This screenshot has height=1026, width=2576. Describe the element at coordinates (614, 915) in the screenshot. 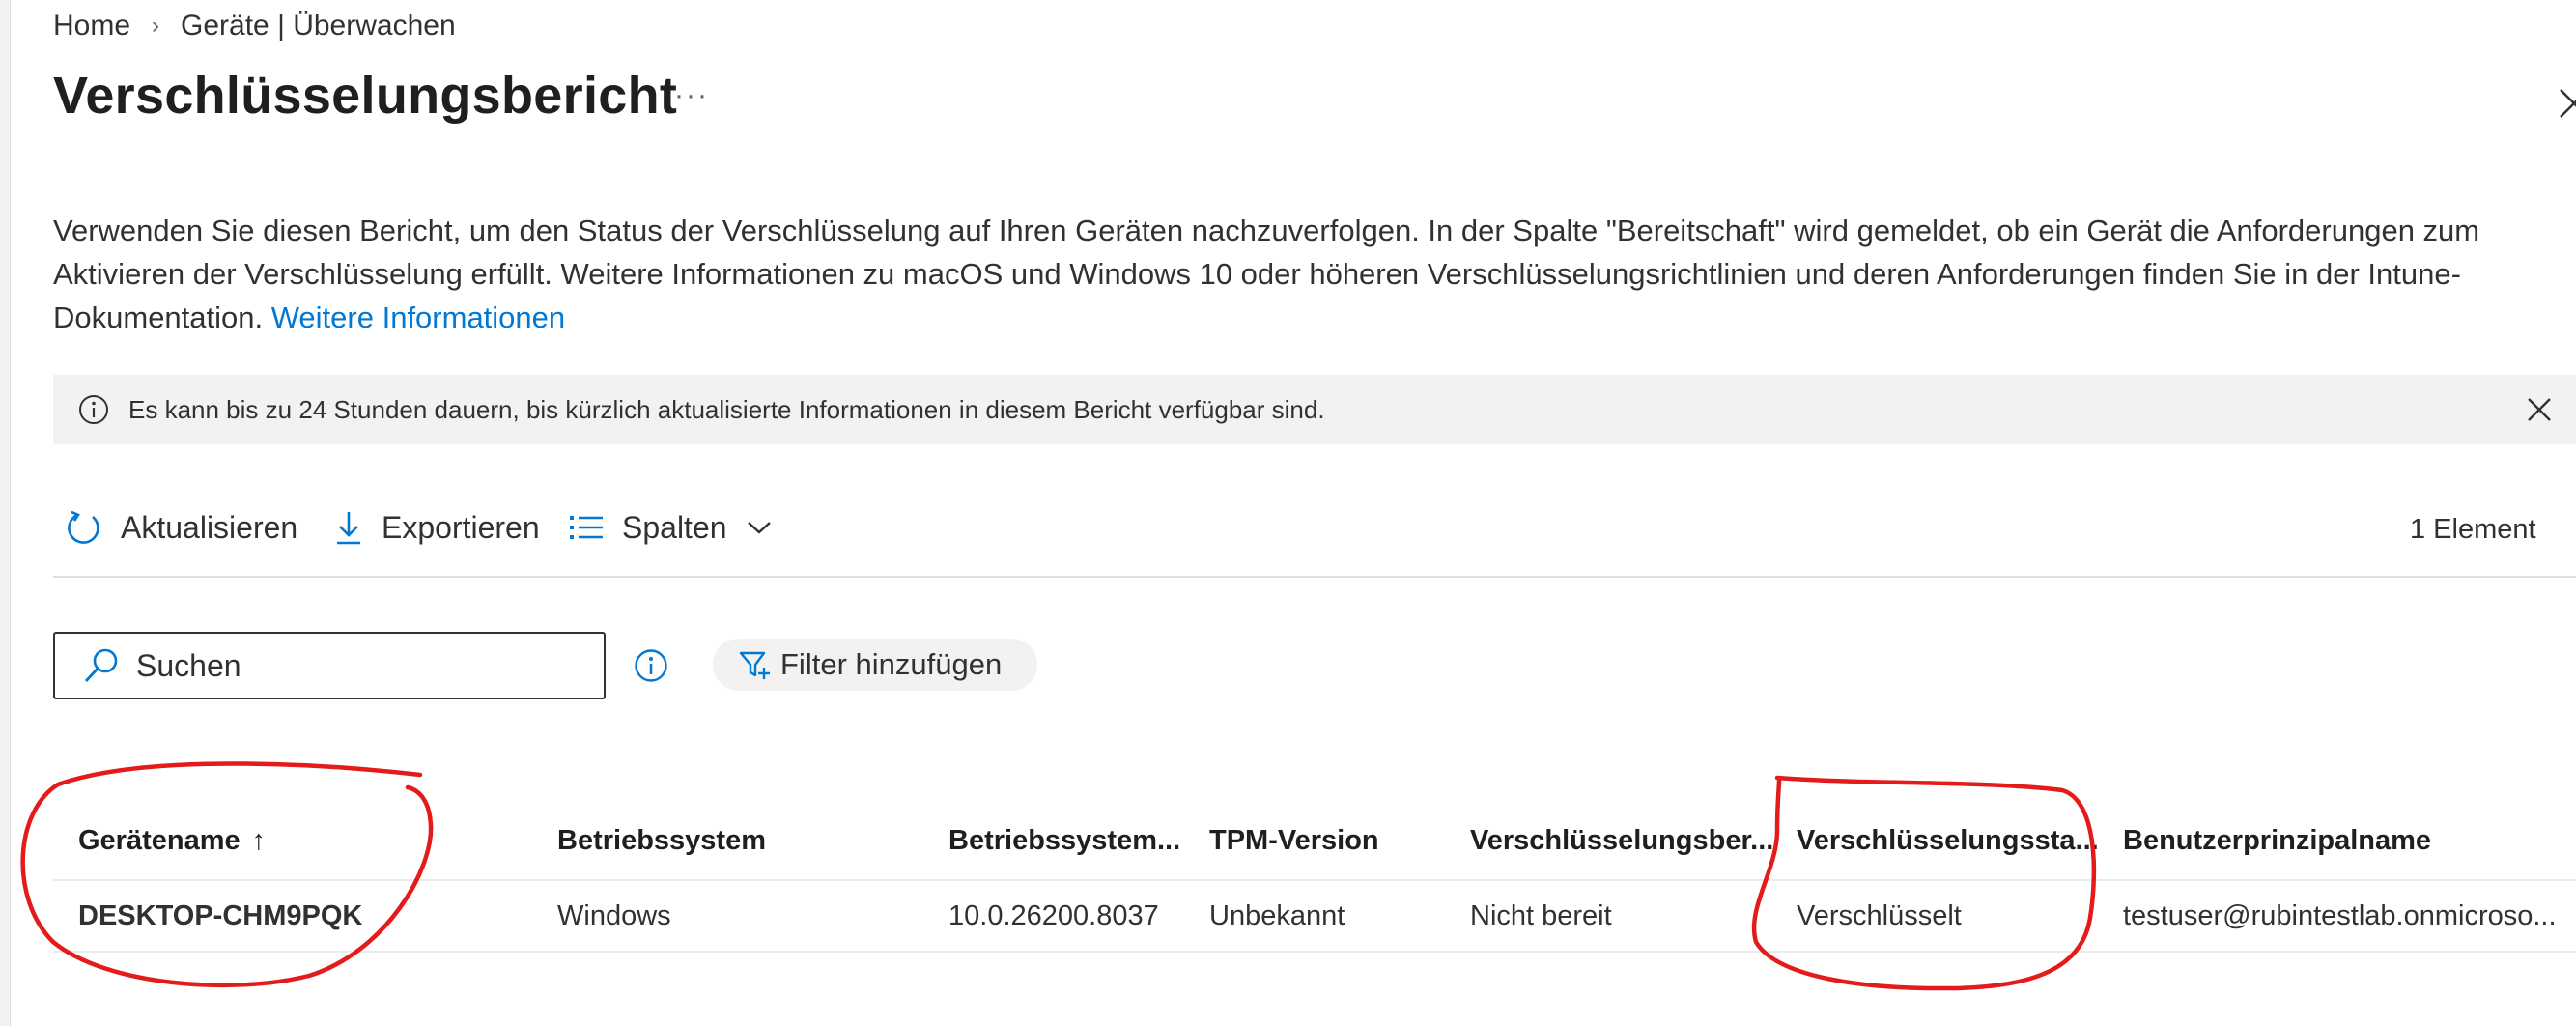

I see `os-cell: Windows` at that location.